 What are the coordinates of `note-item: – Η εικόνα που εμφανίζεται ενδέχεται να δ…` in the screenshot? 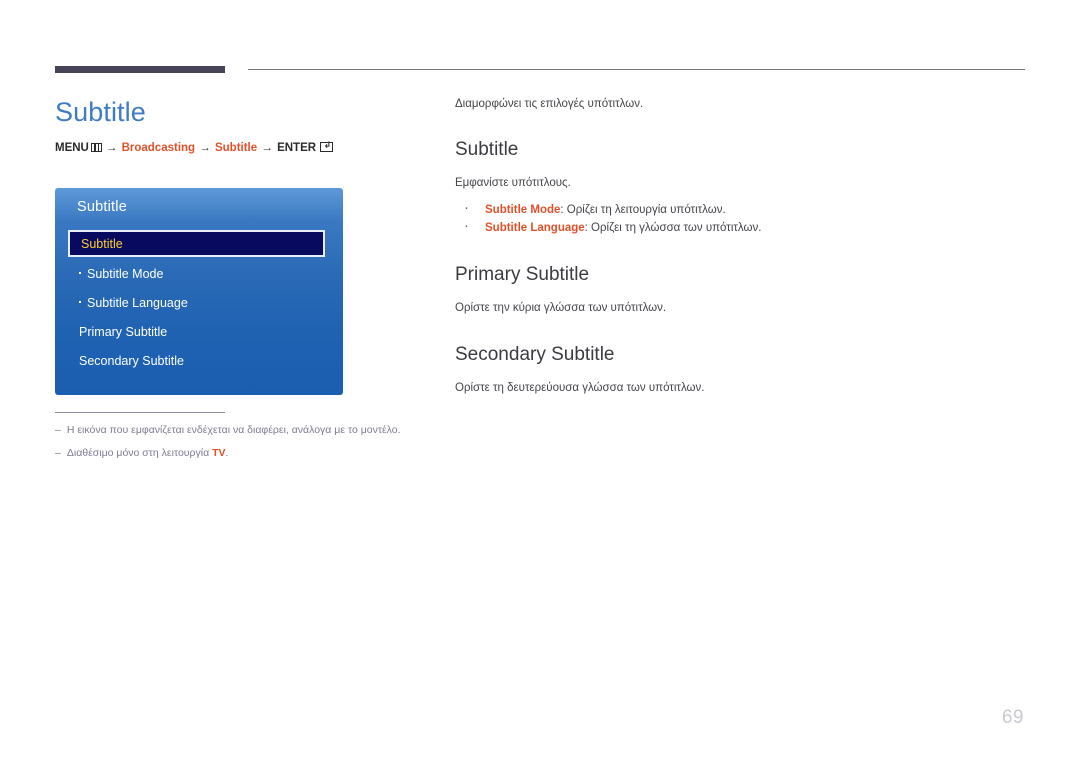 It's located at (255, 430).